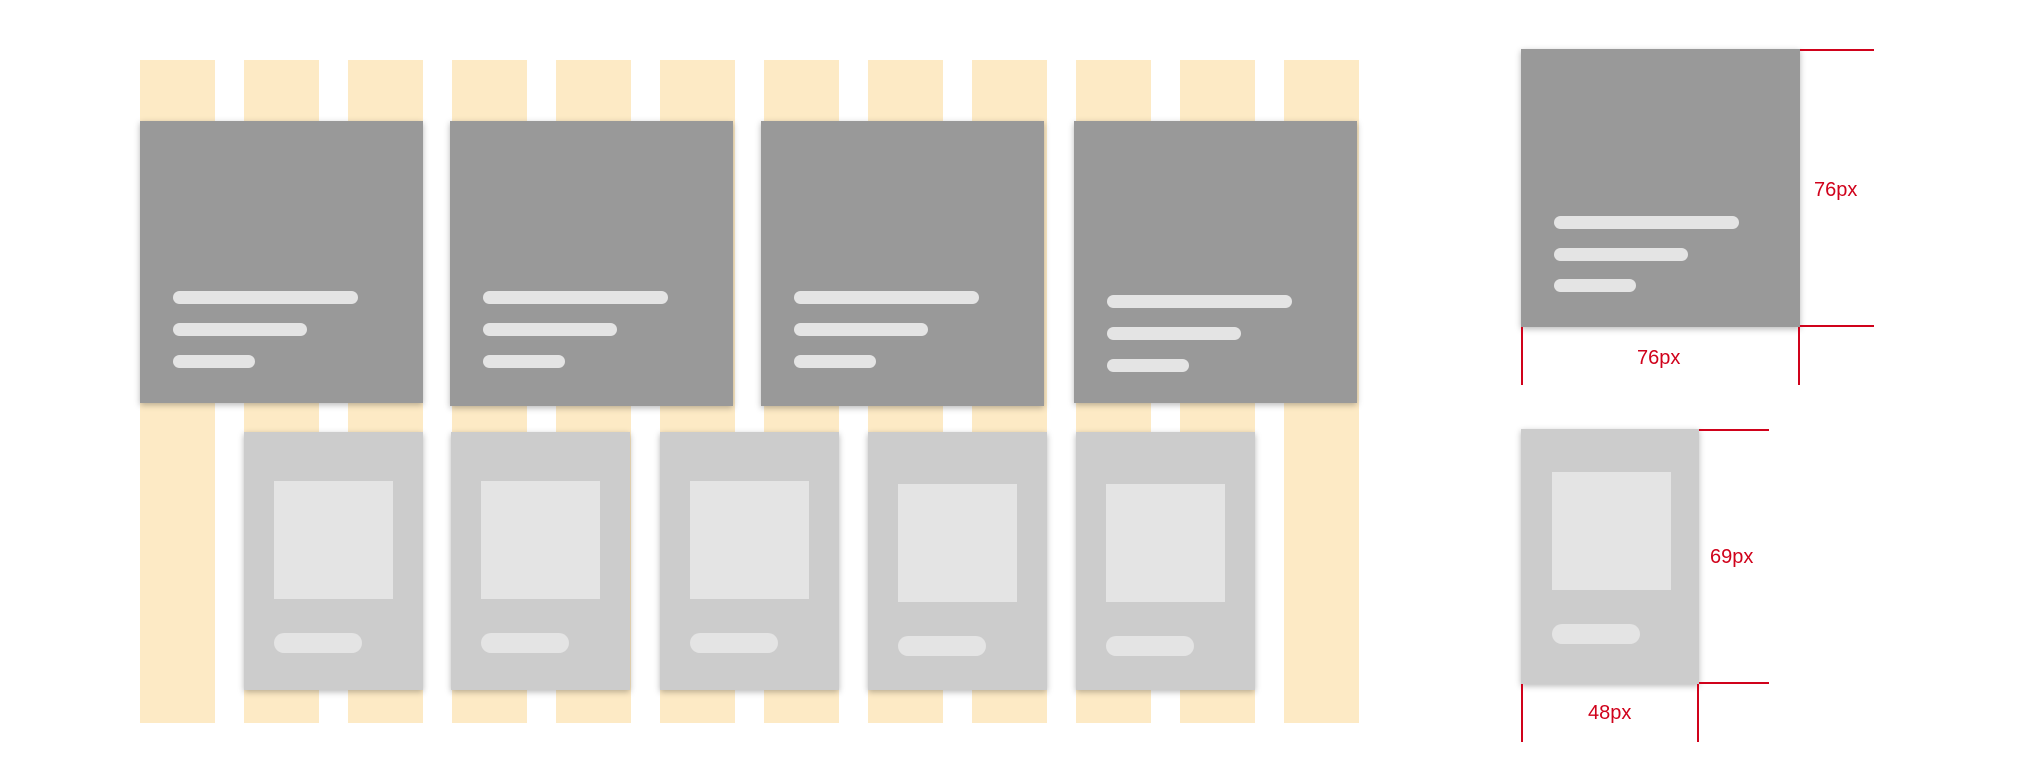 This screenshot has height=780, width=2043. I want to click on large-card-example, so click(1660, 188).